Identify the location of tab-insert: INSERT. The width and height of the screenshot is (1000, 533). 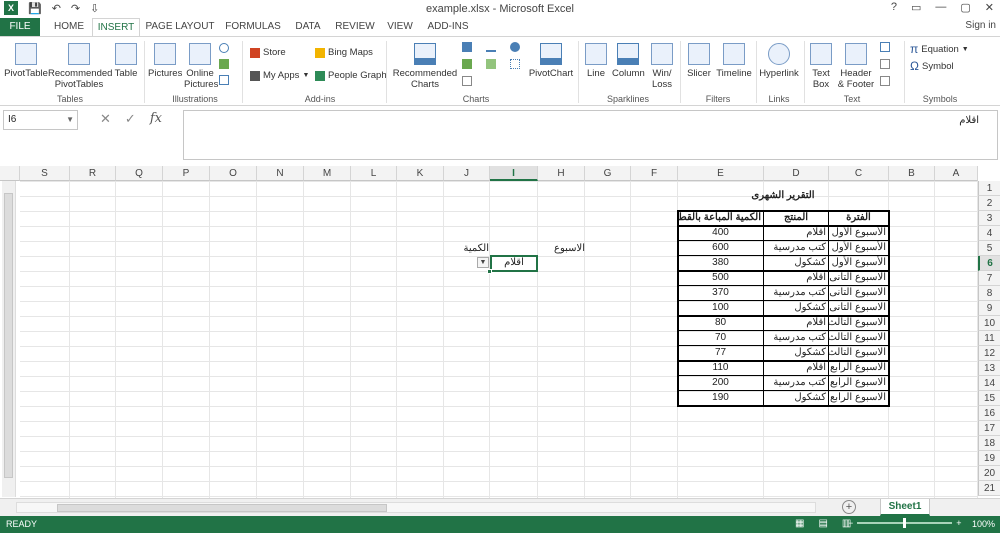
(116, 27).